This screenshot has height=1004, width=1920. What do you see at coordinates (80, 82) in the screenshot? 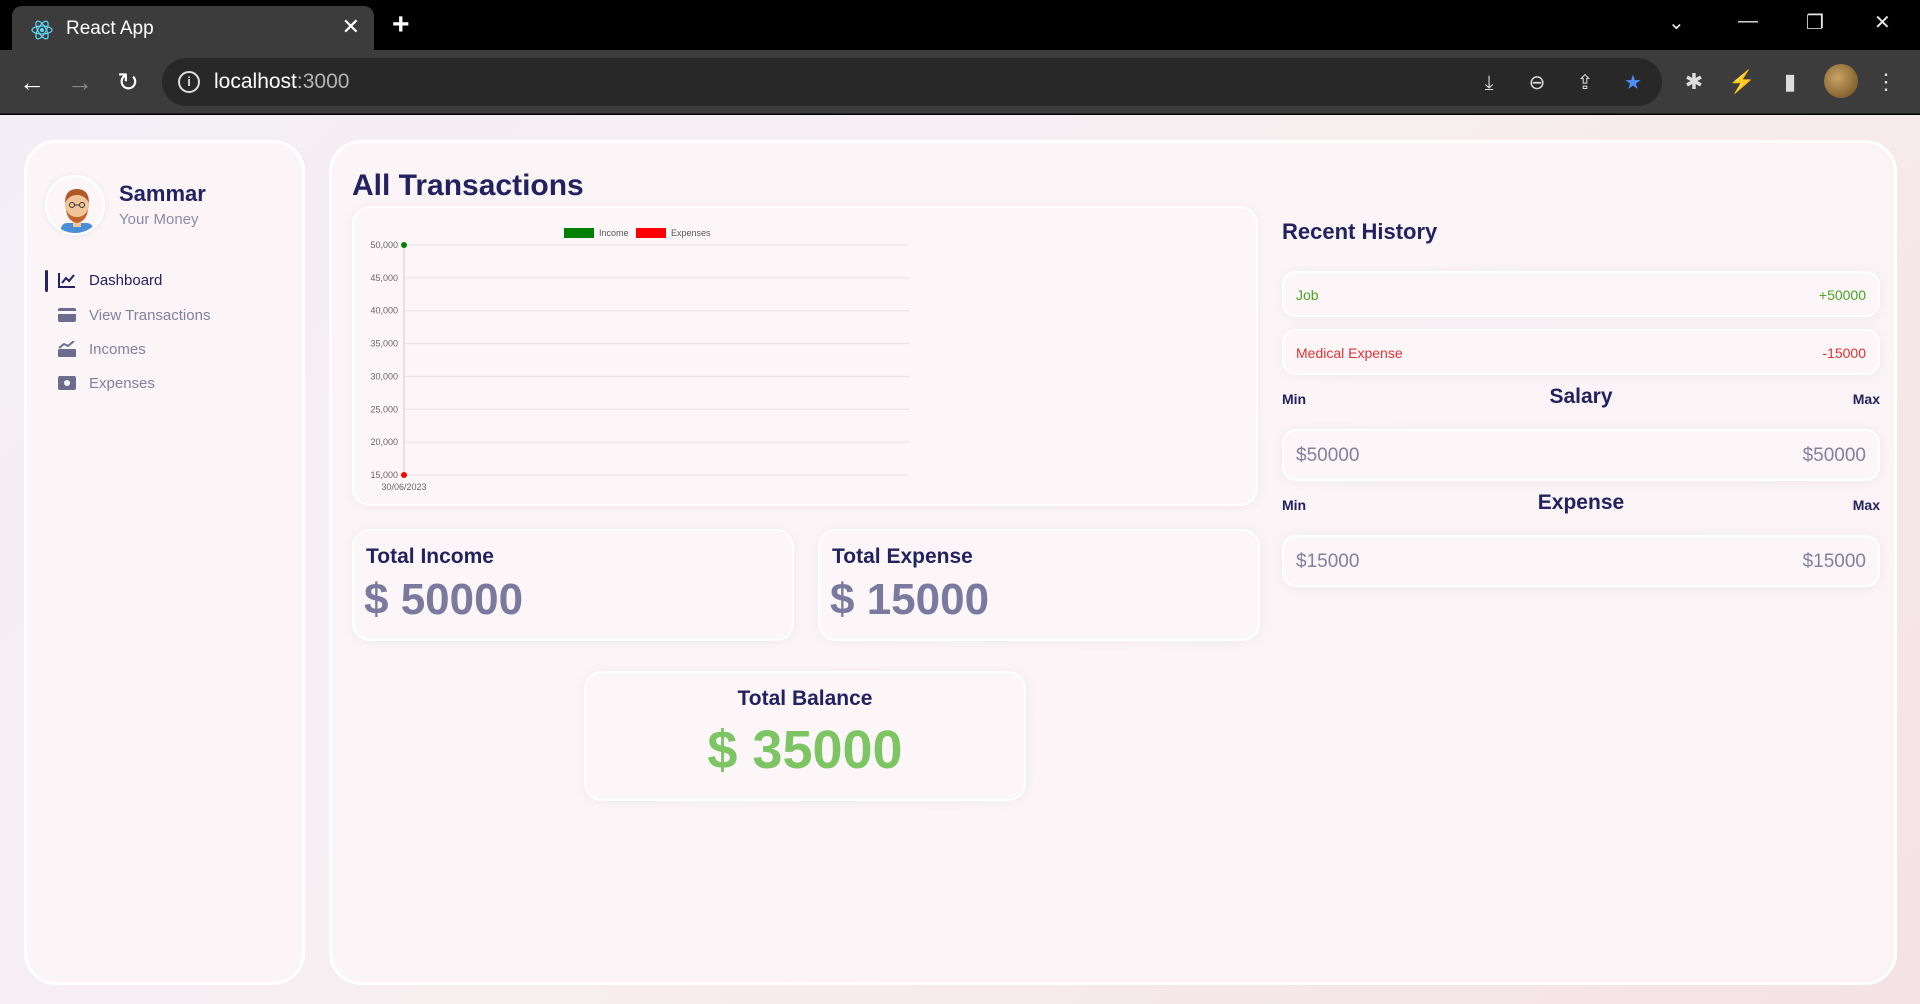
I see `forward-arrow-icon: →` at bounding box center [80, 82].